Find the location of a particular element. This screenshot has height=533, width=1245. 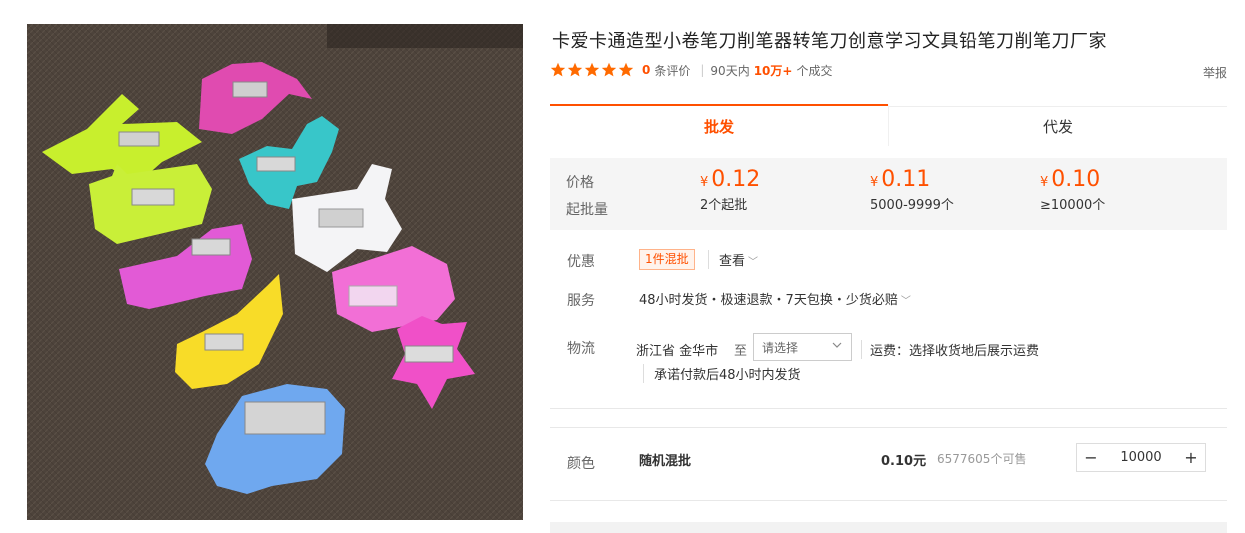

sku-price: 0.10元 is located at coordinates (904, 461).